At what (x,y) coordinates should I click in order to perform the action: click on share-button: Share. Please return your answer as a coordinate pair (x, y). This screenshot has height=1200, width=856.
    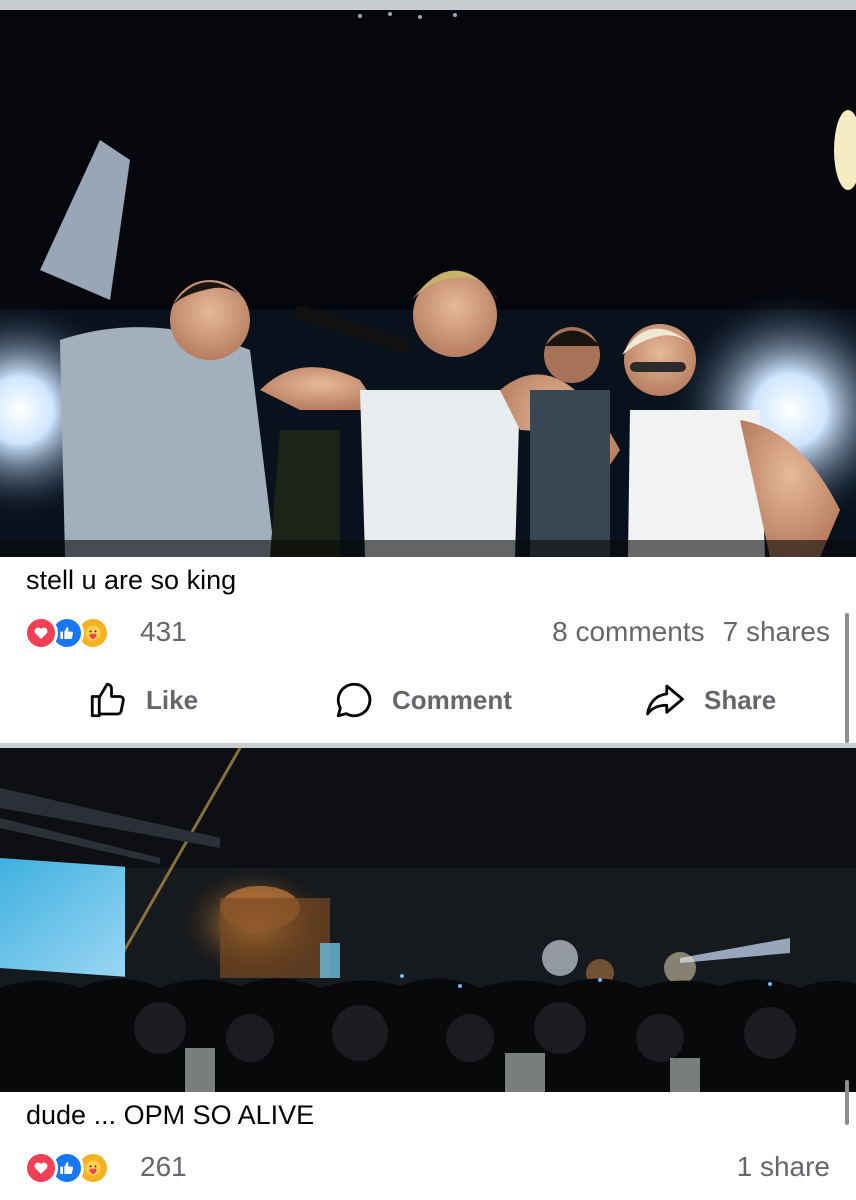
    Looking at the image, I should click on (709, 700).